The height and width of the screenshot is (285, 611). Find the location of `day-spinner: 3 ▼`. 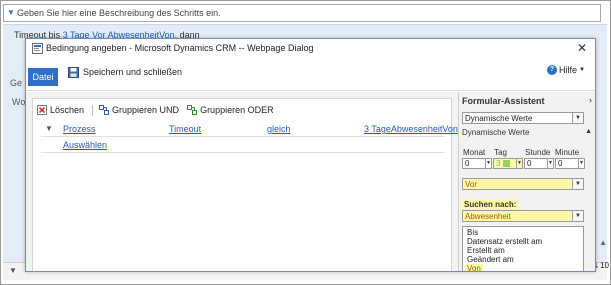

day-spinner: 3 ▼ is located at coordinates (508, 163).